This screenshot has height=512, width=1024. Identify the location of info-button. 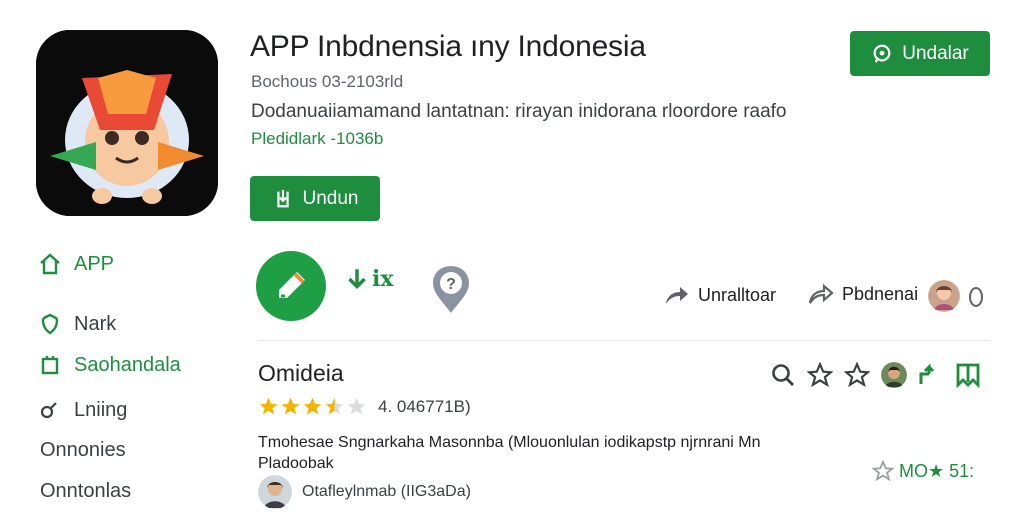
(976, 297).